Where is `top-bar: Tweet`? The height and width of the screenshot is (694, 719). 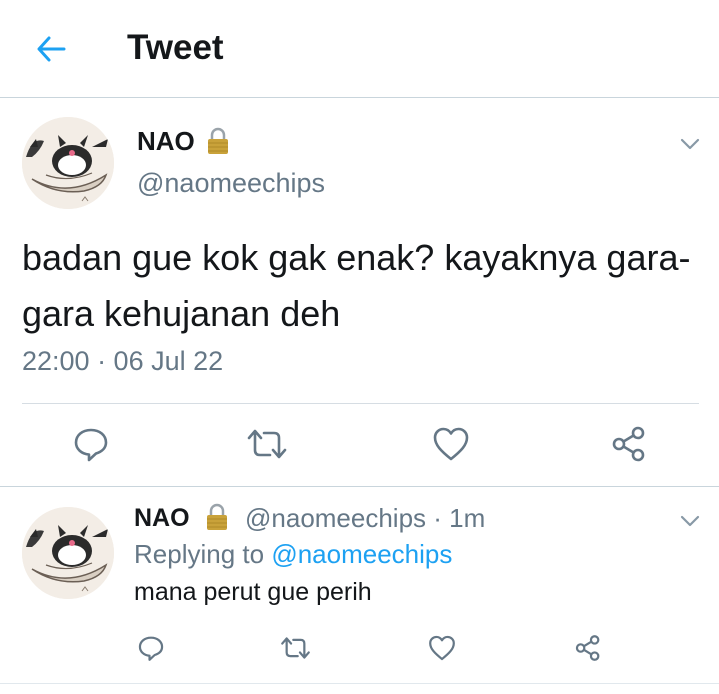 top-bar: Tweet is located at coordinates (359, 49).